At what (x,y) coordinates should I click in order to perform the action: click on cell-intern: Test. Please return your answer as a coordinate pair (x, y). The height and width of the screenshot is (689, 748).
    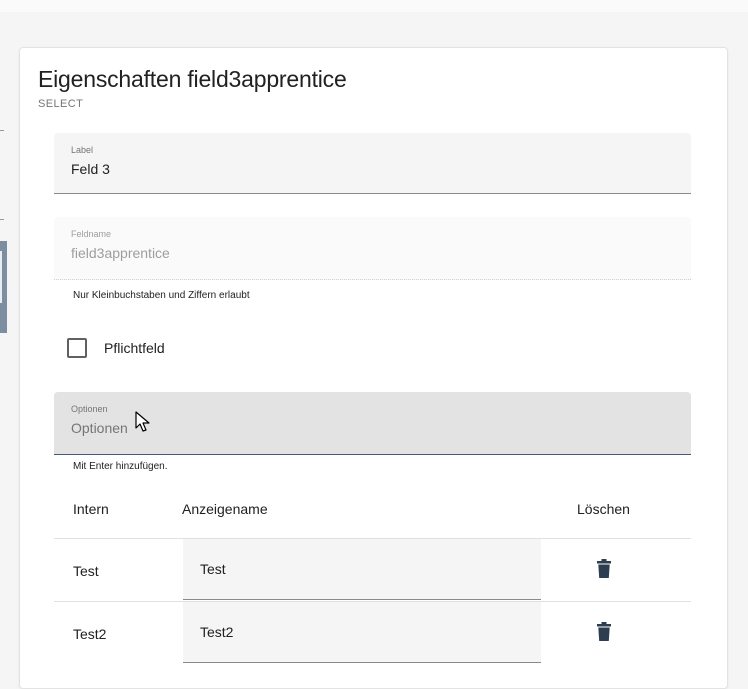
    Looking at the image, I should click on (86, 571).